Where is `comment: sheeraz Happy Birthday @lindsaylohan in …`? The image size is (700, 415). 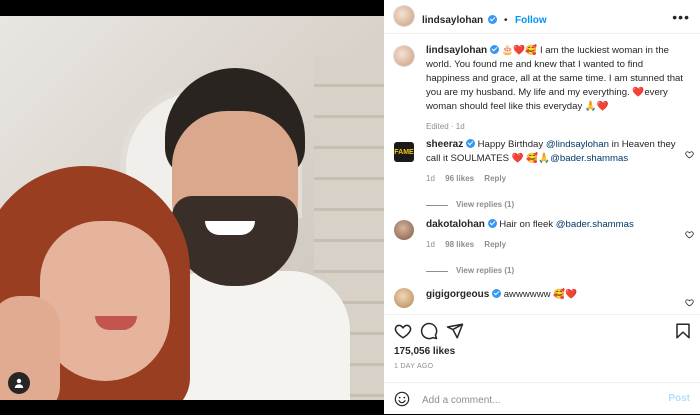 comment: sheeraz Happy Birthday @lindsaylohan in … is located at coordinates (551, 175).